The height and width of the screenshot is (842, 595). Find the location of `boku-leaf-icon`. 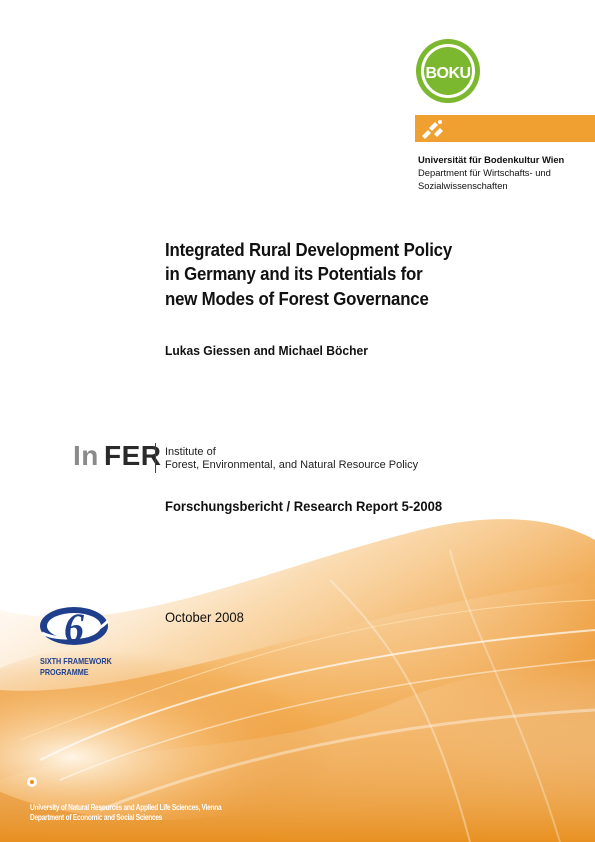

boku-leaf-icon is located at coordinates (432, 129).